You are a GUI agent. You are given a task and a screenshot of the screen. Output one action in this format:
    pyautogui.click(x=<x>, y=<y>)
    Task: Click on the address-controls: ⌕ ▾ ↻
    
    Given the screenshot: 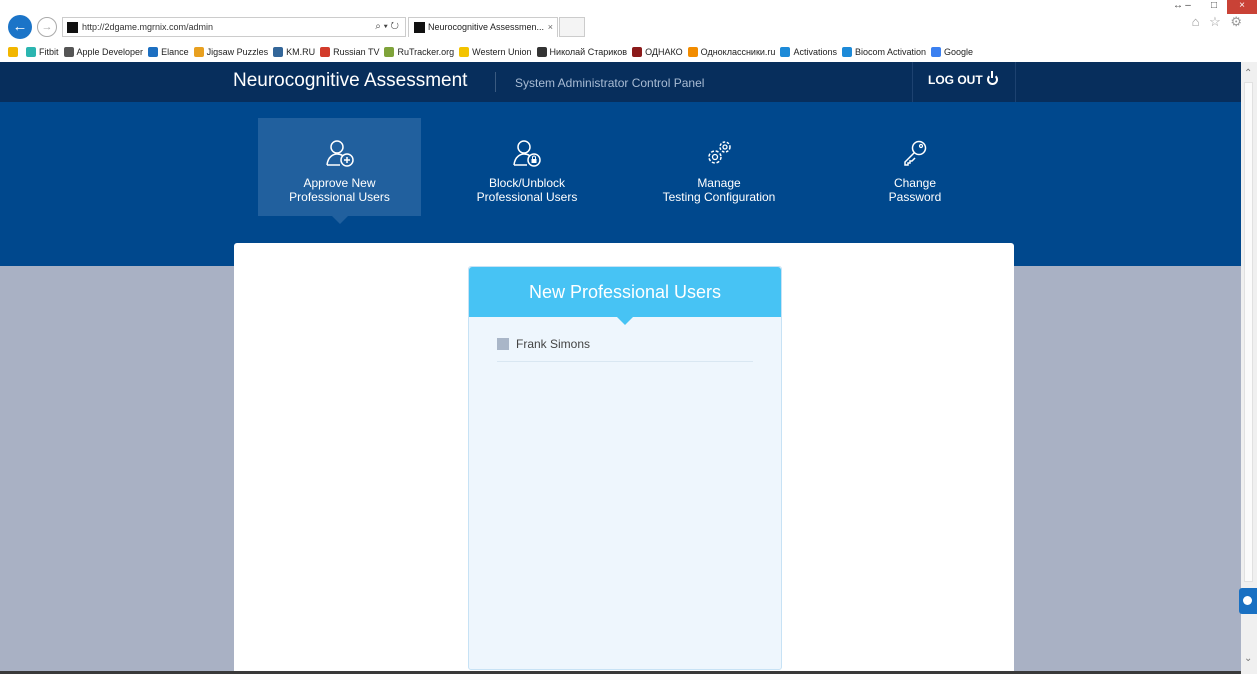 What is the action you would take?
    pyautogui.click(x=387, y=27)
    